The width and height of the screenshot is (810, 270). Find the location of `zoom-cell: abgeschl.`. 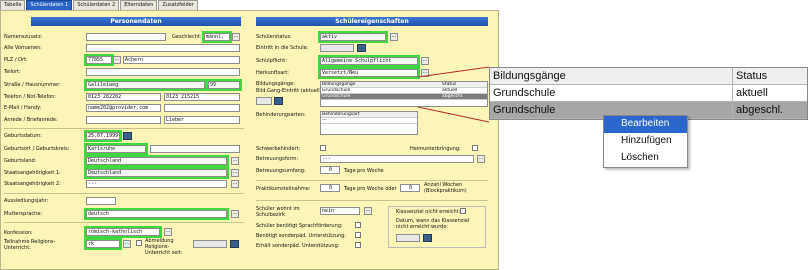

zoom-cell: abgeschl. is located at coordinates (760, 110).